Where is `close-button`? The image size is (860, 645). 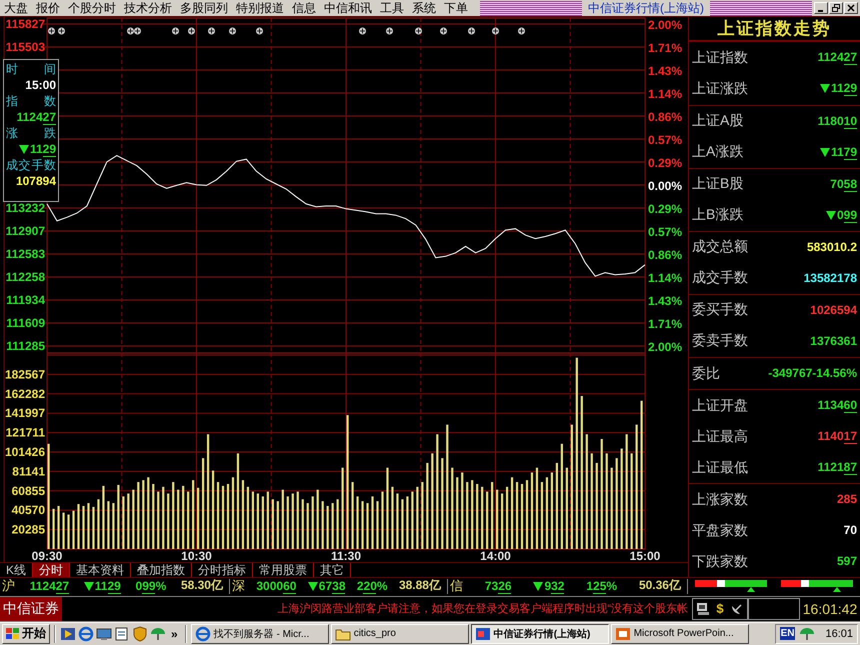 close-button is located at coordinates (851, 8).